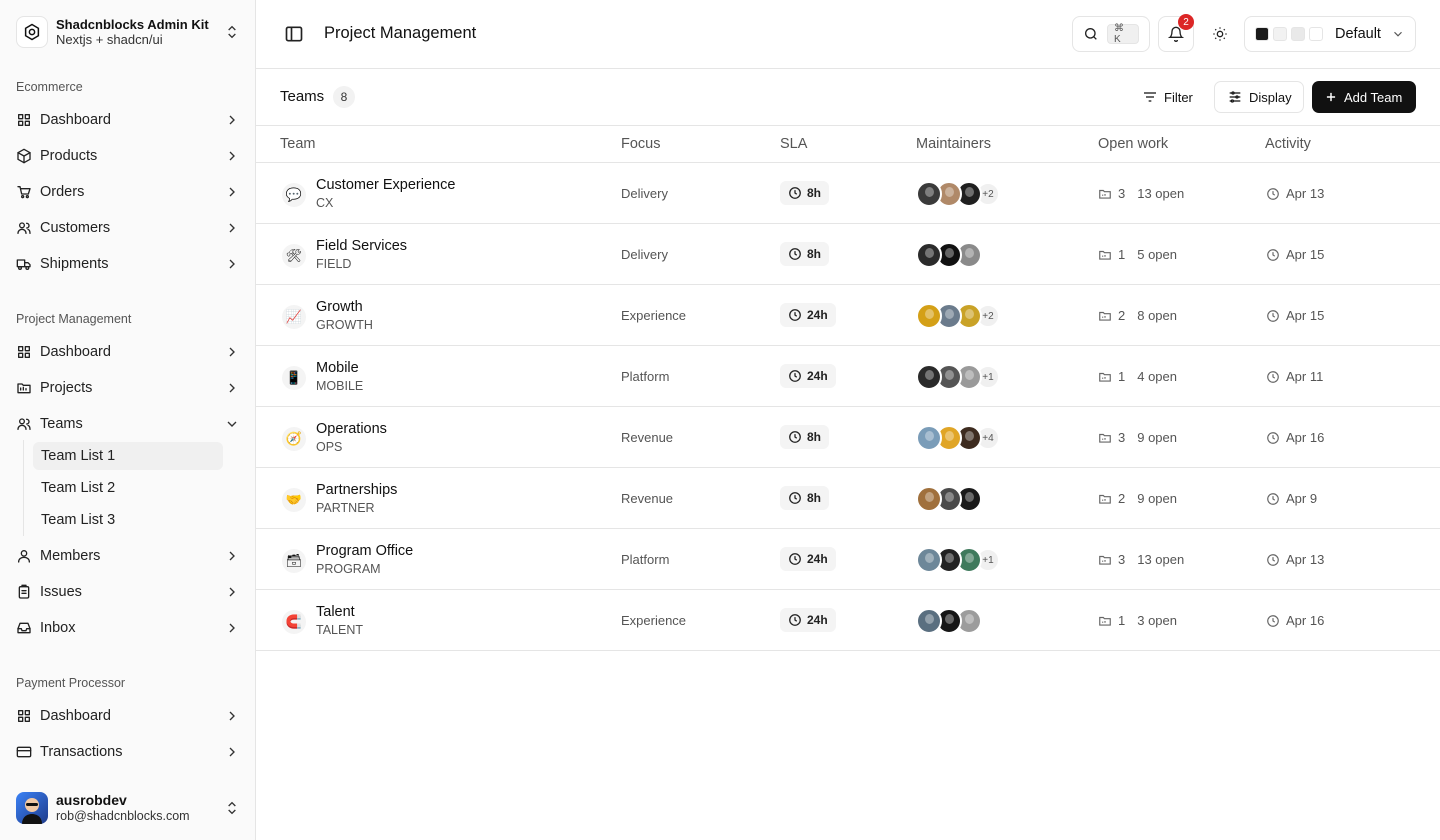  I want to click on sidebar-item-customers: Customers, so click(128, 228).